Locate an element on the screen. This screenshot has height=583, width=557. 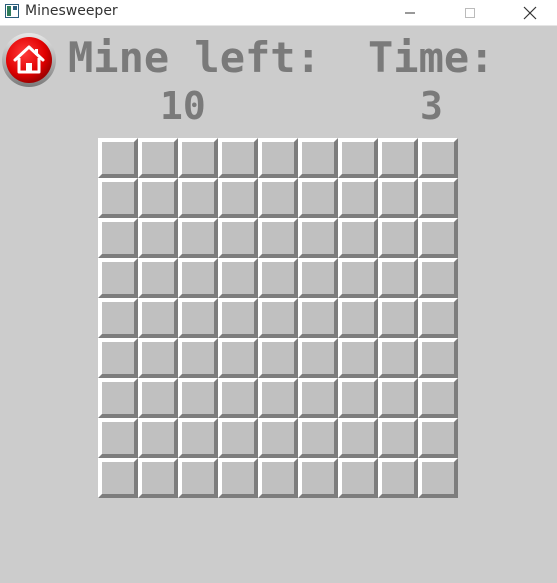
close-icon is located at coordinates (530, 13).